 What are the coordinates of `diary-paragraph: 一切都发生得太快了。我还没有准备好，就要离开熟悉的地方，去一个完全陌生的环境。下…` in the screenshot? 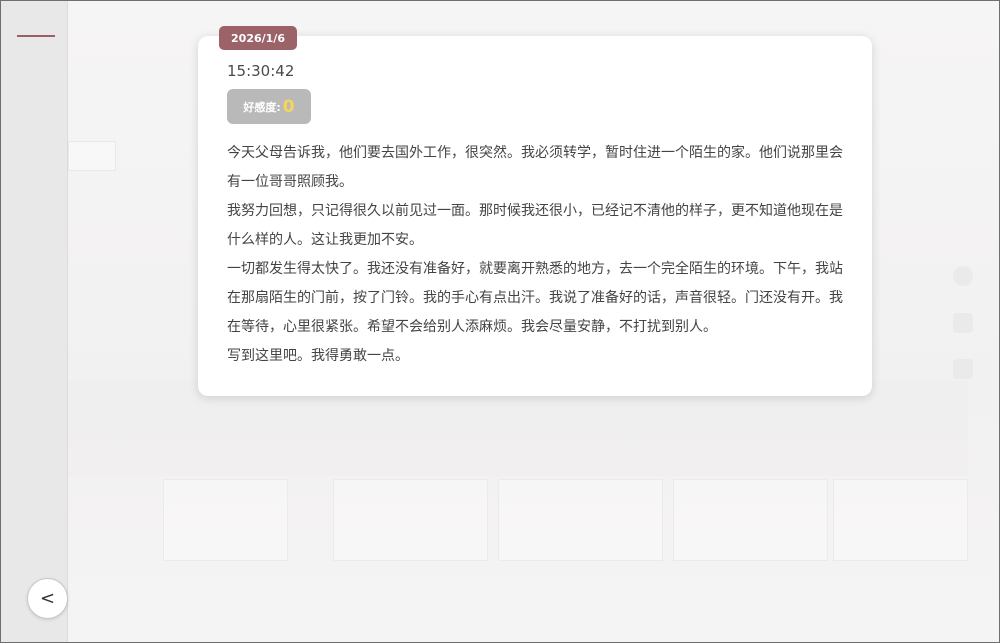 It's located at (535, 298).